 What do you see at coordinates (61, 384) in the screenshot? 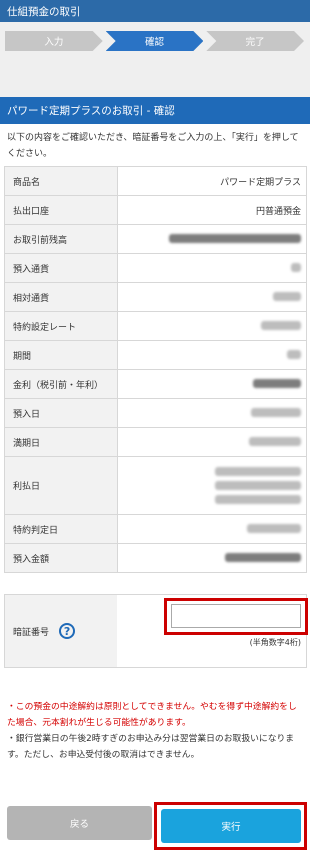
I see `interest-label: 金利（税引前・年利）` at bounding box center [61, 384].